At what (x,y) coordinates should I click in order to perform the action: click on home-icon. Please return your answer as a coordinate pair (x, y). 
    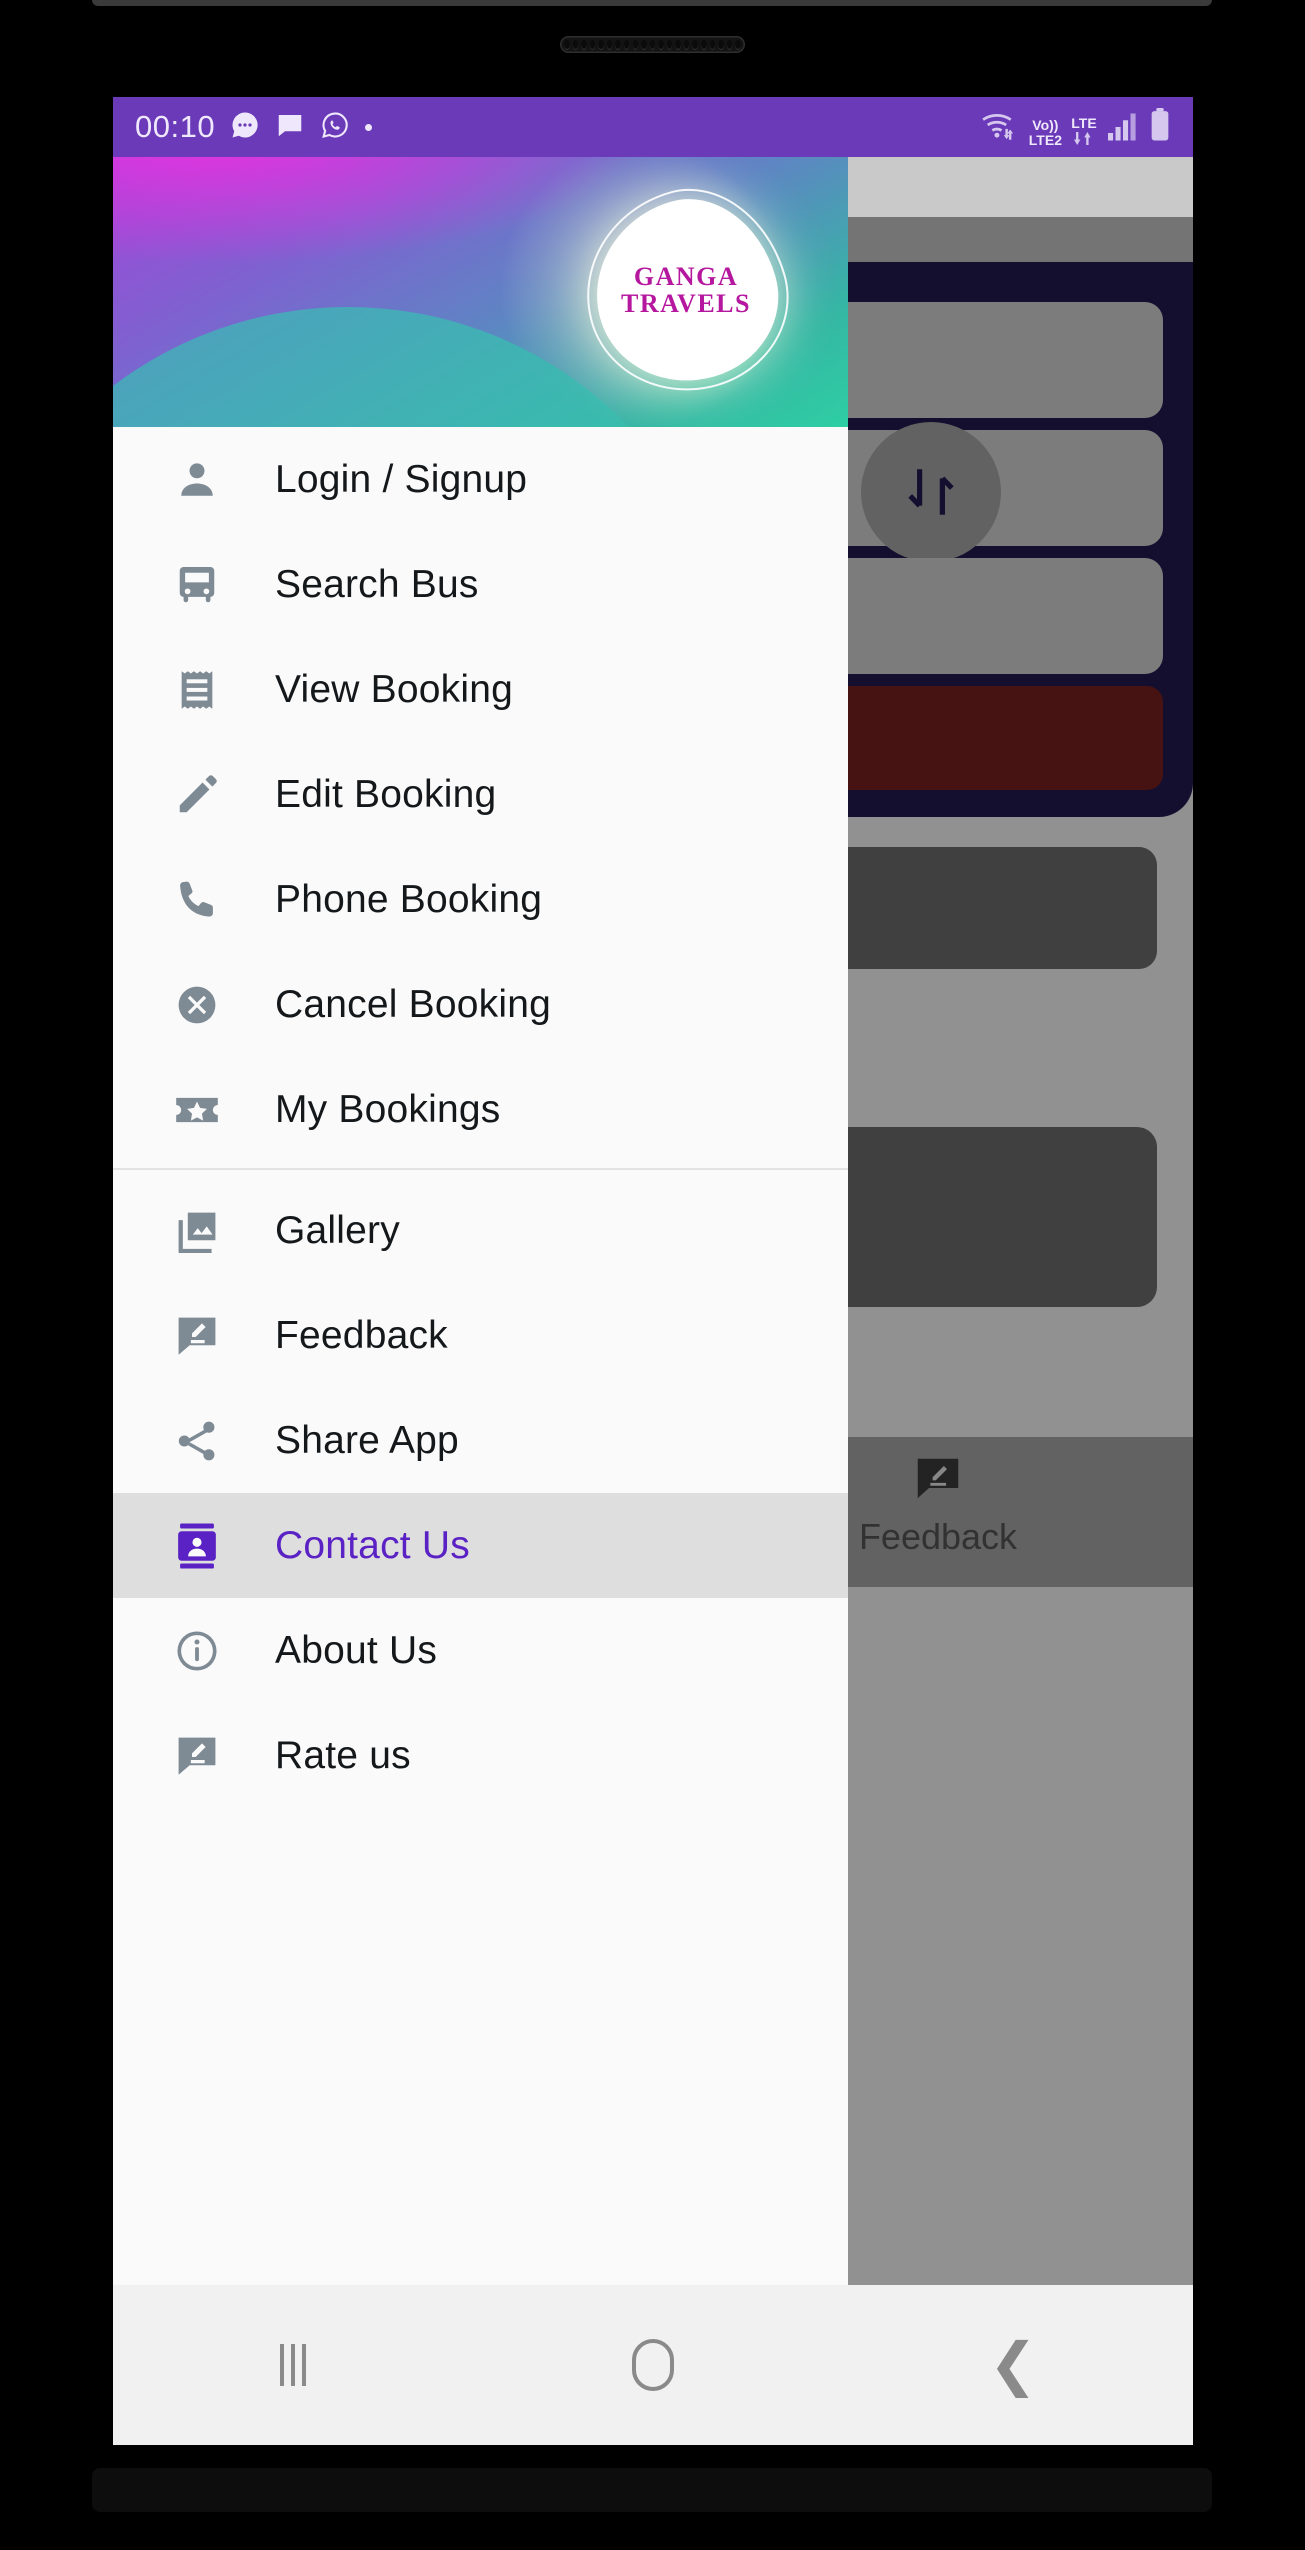
    Looking at the image, I should click on (653, 2365).